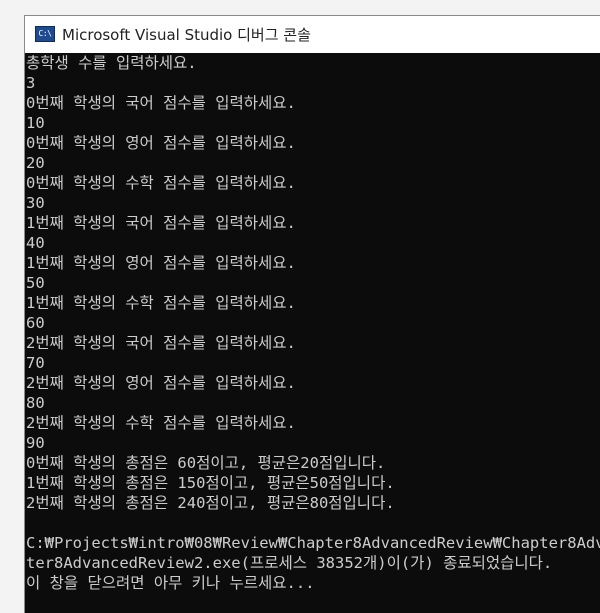  Describe the element at coordinates (312, 34) in the screenshot. I see `title-bar: C:\ Microsoft Visual Studio 디버그 콘솔` at that location.